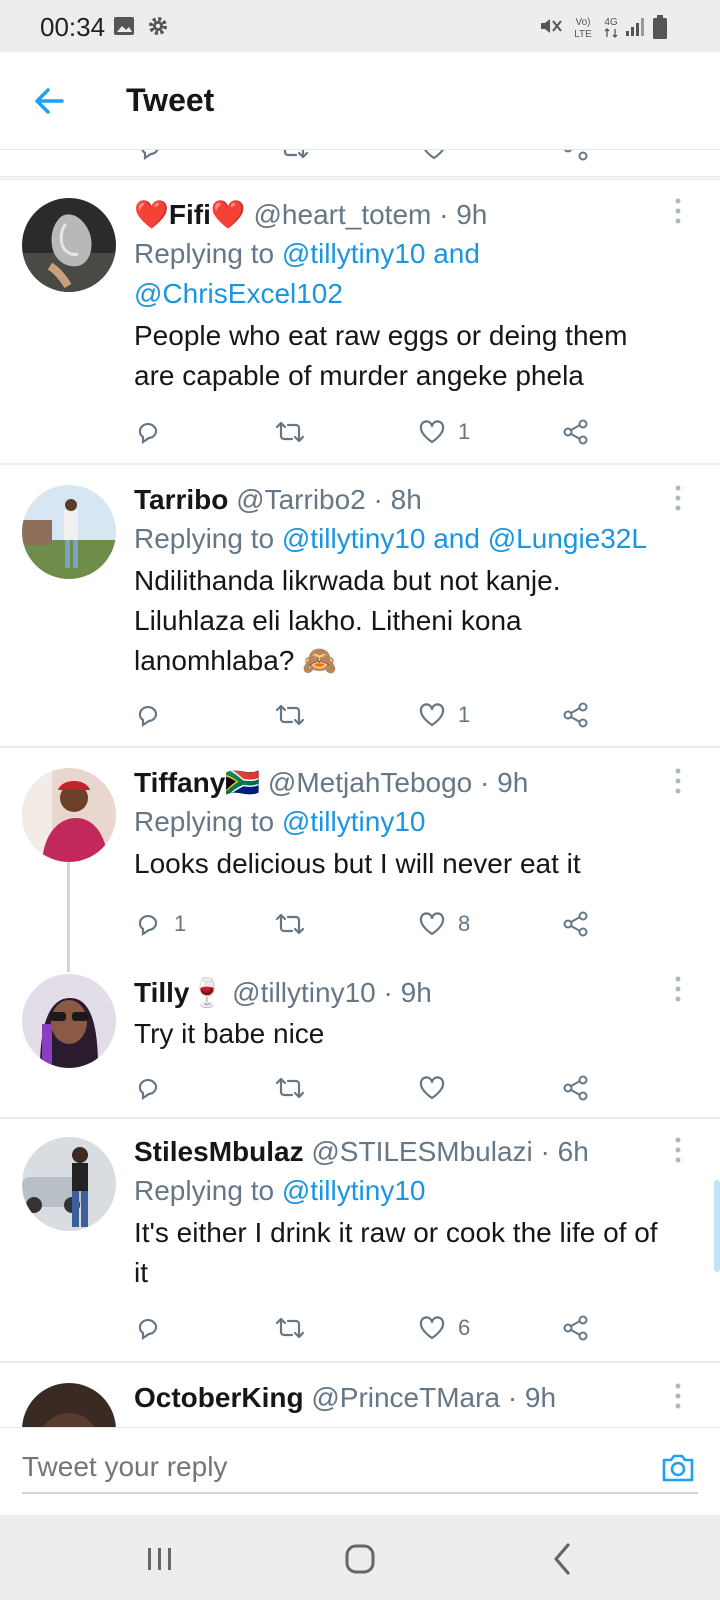 Image resolution: width=720 pixels, height=1600 pixels. What do you see at coordinates (197, 782) in the screenshot?
I see `display-name: Tiffany🇿🇦` at bounding box center [197, 782].